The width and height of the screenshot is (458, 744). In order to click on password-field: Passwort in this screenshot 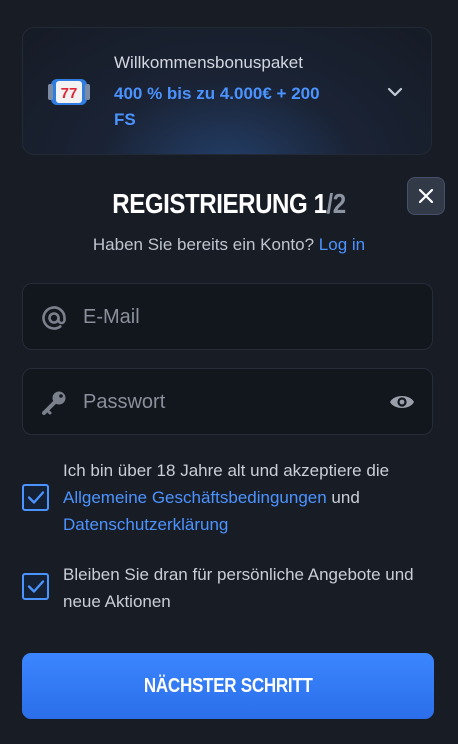, I will do `click(227, 401)`.